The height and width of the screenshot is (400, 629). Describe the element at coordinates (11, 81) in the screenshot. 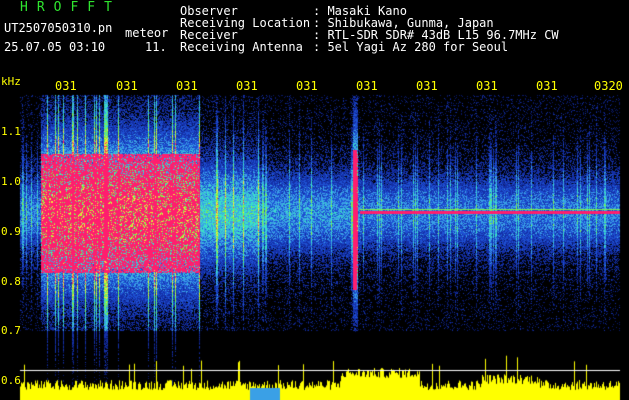

I see `y-axis-unit: kHz` at that location.